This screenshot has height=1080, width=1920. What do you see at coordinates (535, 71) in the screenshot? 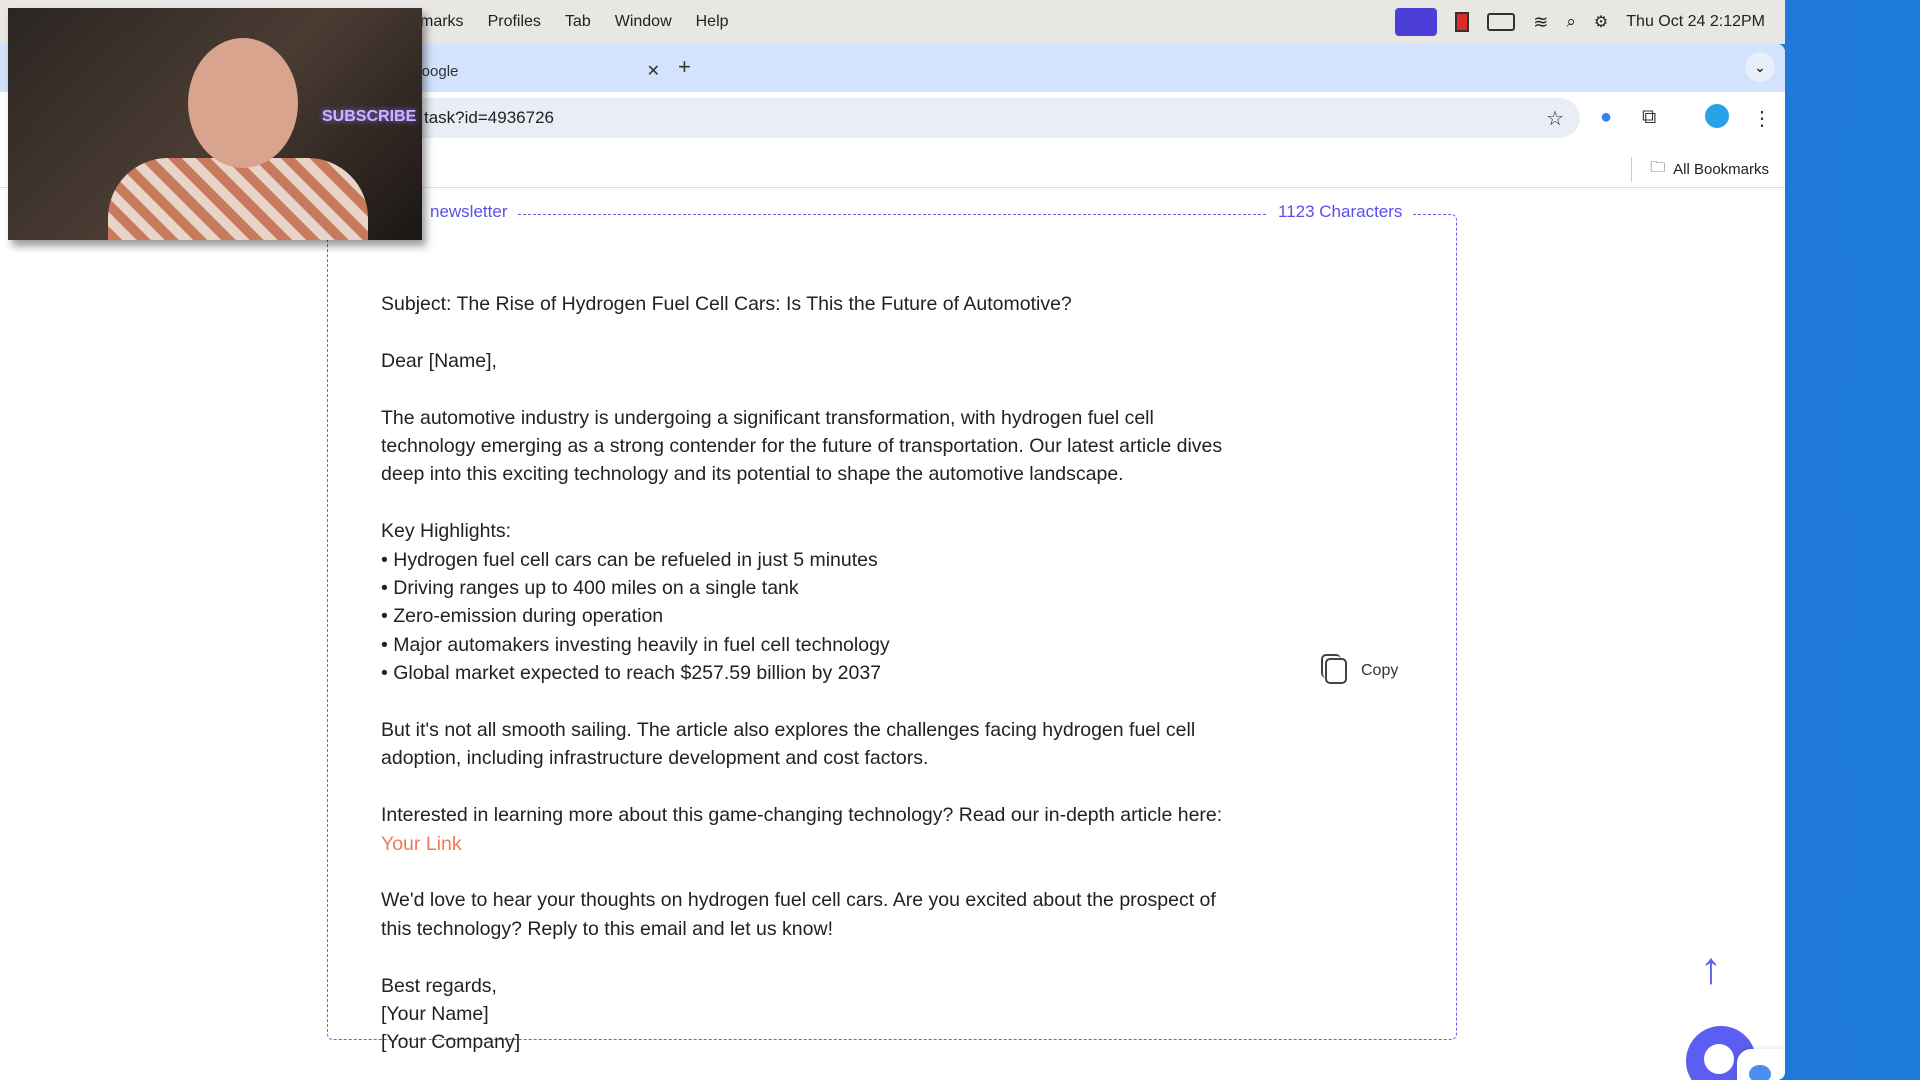
I see `tab-google: Google ✕` at bounding box center [535, 71].